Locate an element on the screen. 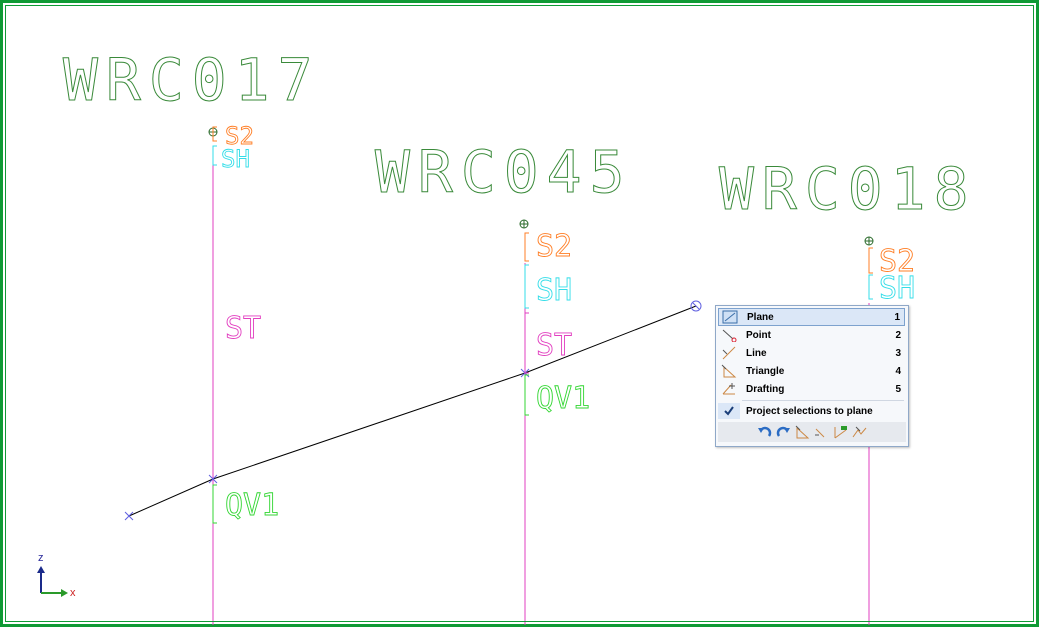 The image size is (1039, 630). wire-start-marker is located at coordinates (696, 306).